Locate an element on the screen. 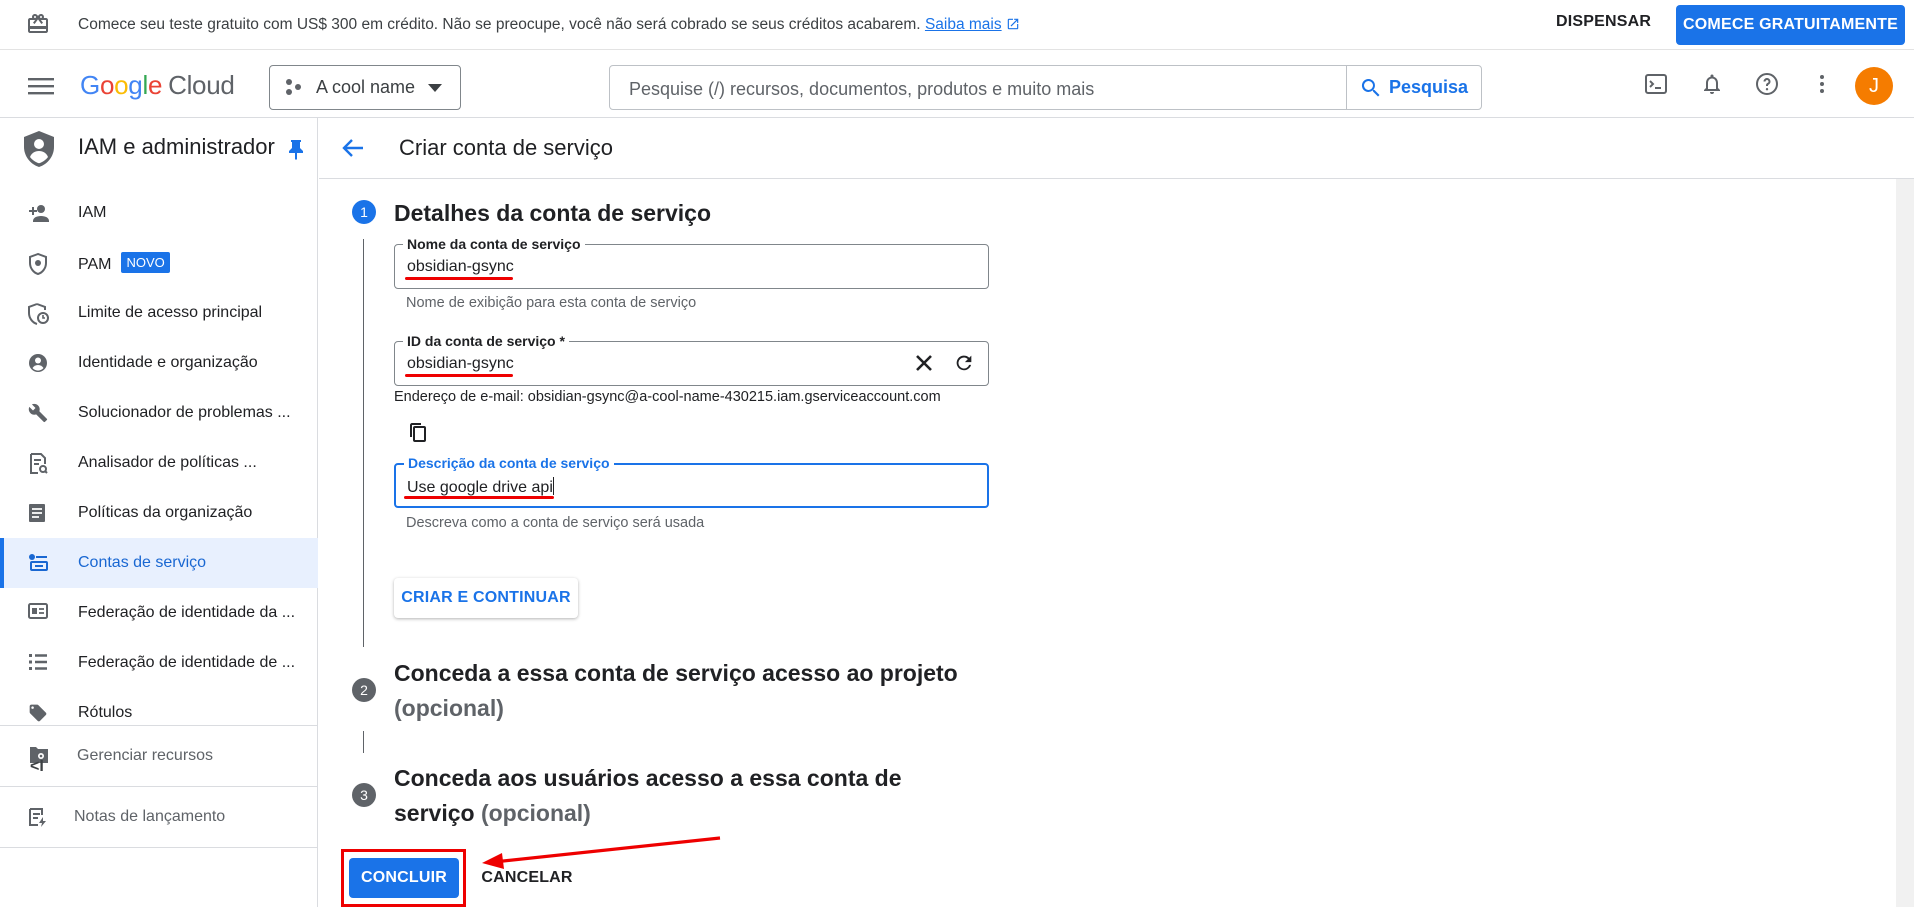 Image resolution: width=1914 pixels, height=907 pixels. release-notes-link: Notas de lançamento is located at coordinates (159, 817).